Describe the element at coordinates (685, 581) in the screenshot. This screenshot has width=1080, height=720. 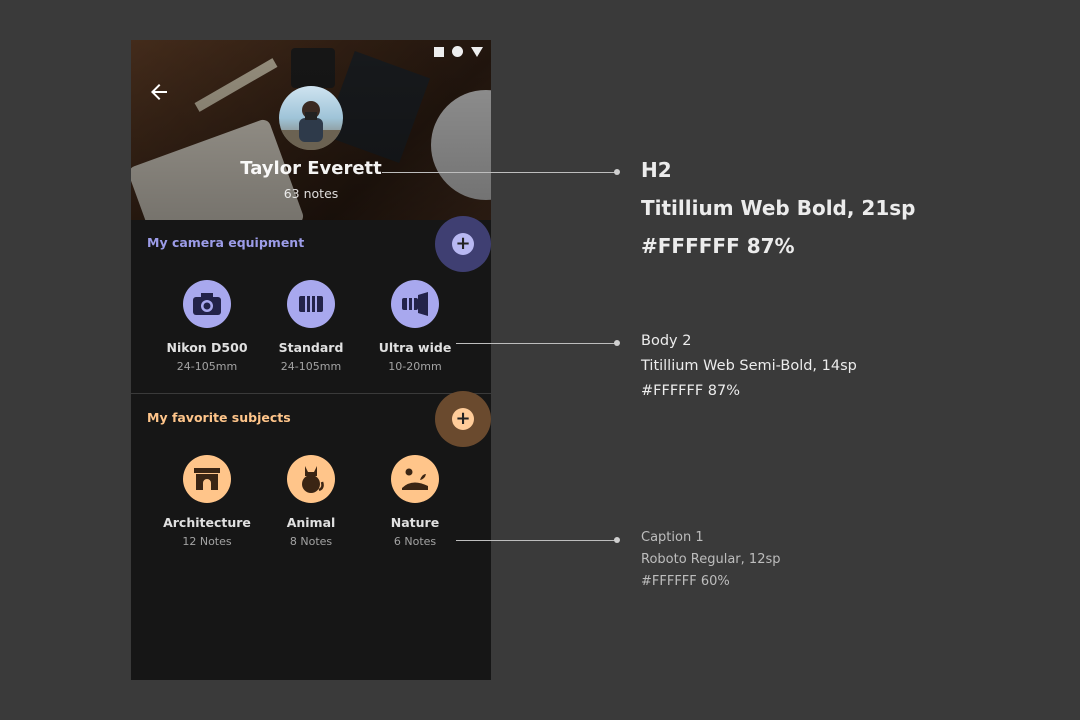
I see `caption-spec-color: #FFFFFF 60%` at that location.